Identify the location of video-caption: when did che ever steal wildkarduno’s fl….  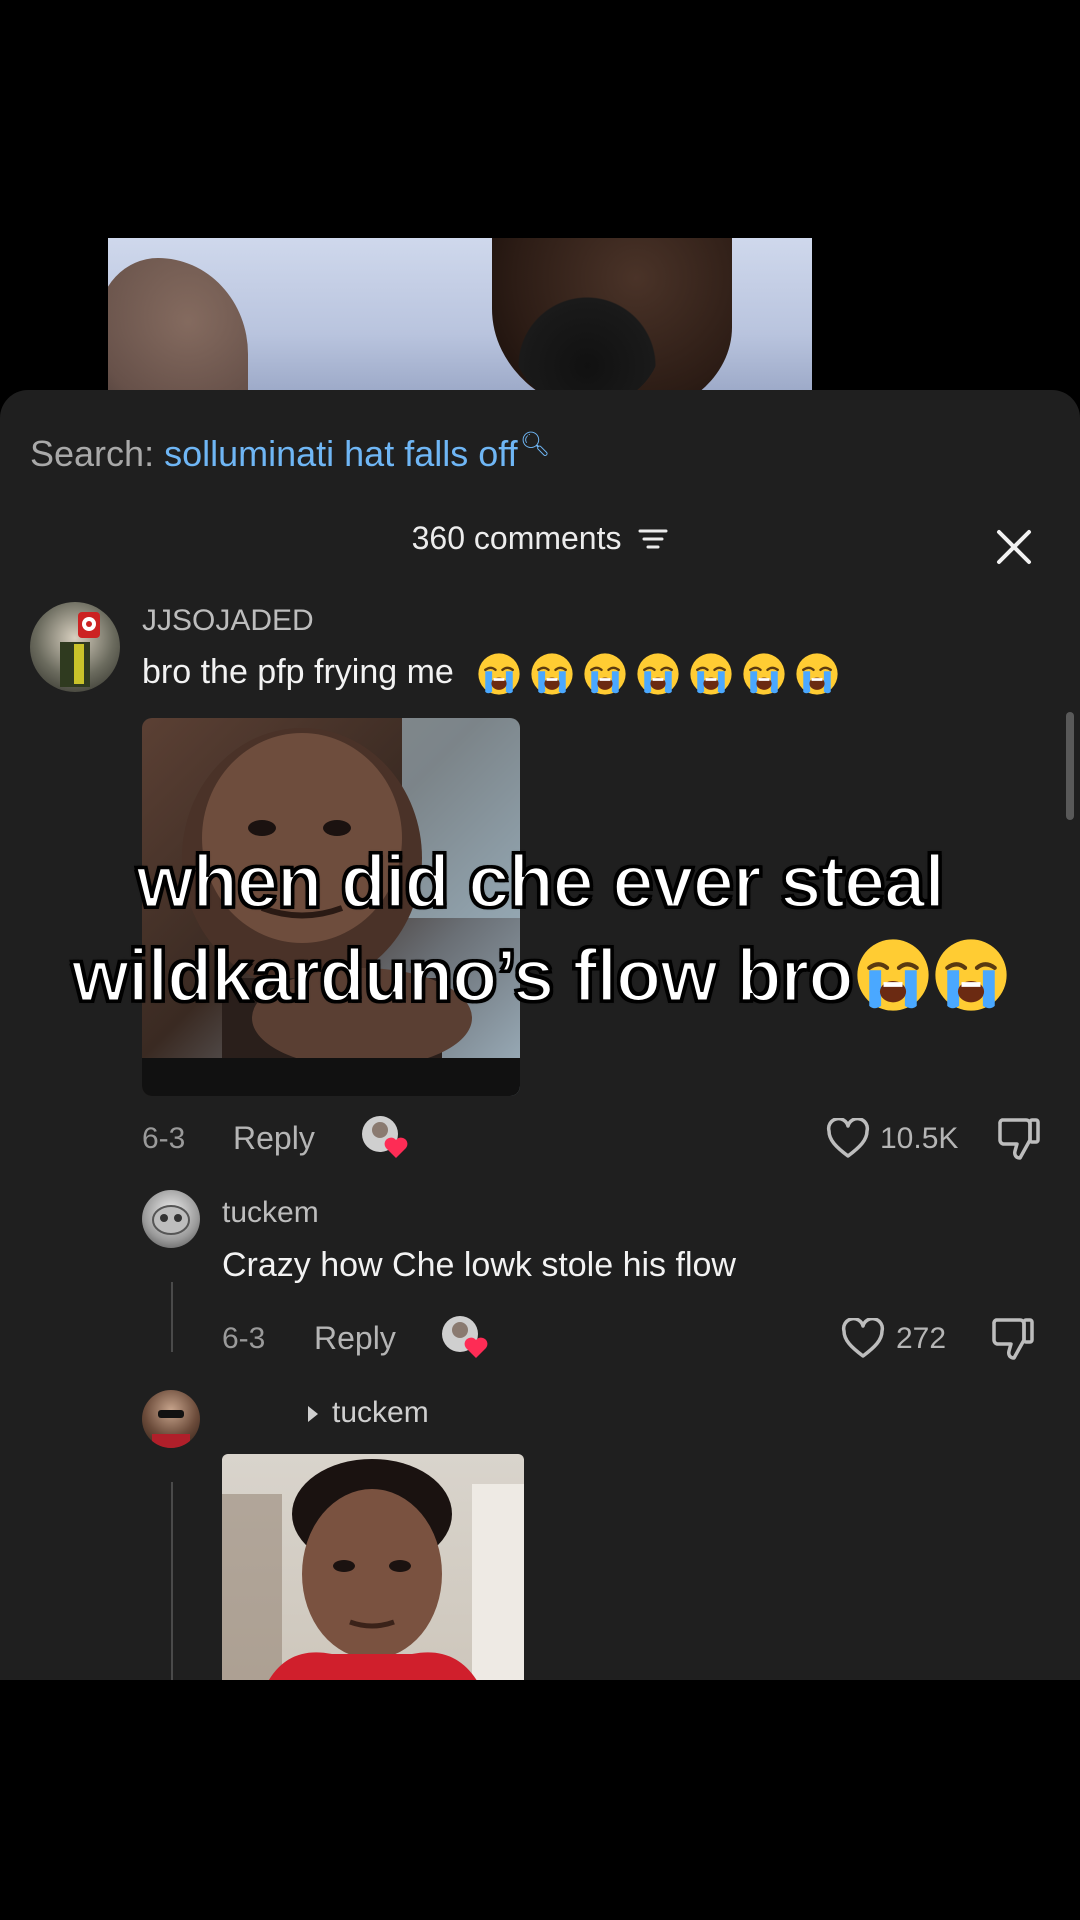
(540, 929).